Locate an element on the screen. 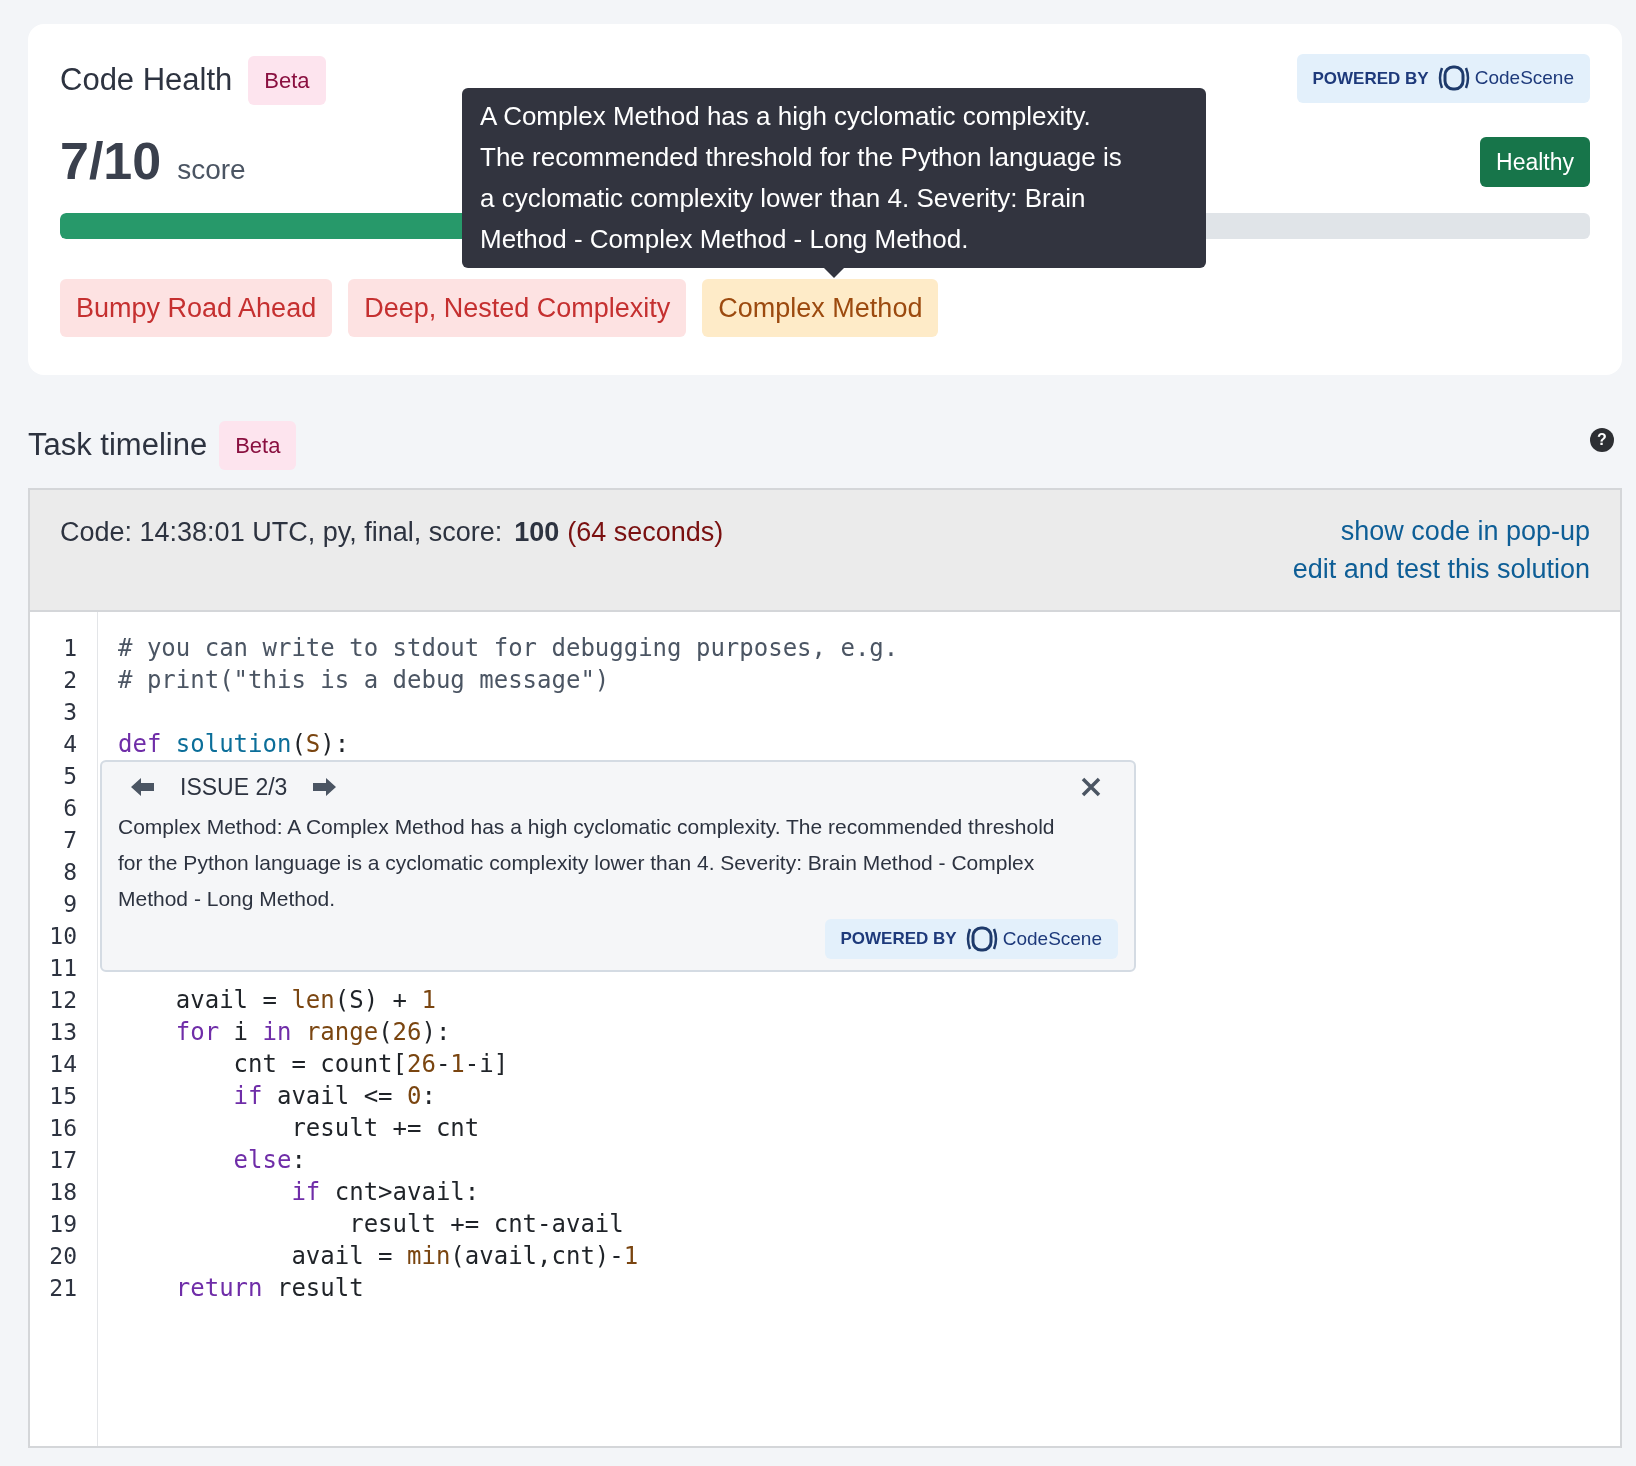 This screenshot has height=1466, width=1636. line-number: 14 is located at coordinates (63, 1064).